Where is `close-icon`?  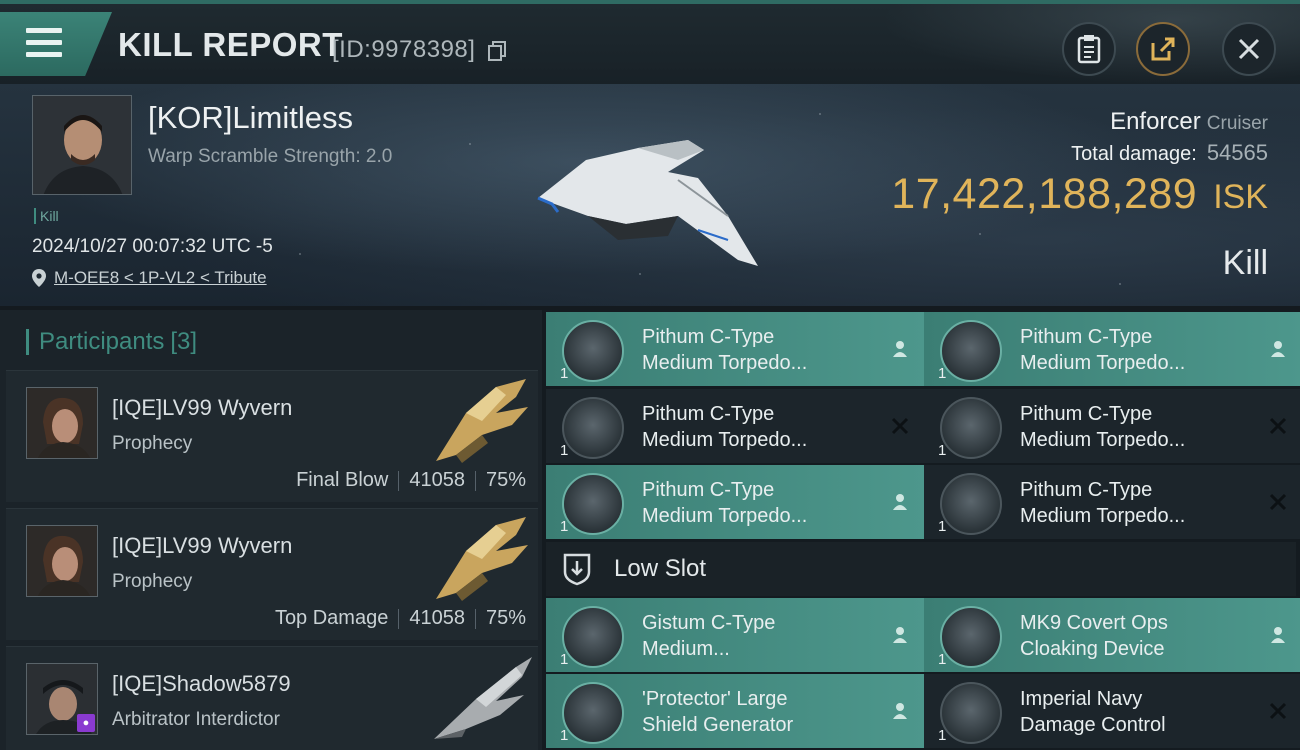 close-icon is located at coordinates (1249, 49).